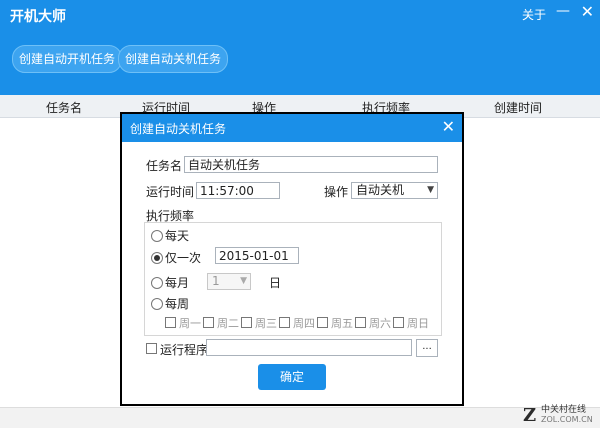 The height and width of the screenshot is (428, 600). Describe the element at coordinates (304, 323) in the screenshot. I see `weekday-label: 周四` at that location.